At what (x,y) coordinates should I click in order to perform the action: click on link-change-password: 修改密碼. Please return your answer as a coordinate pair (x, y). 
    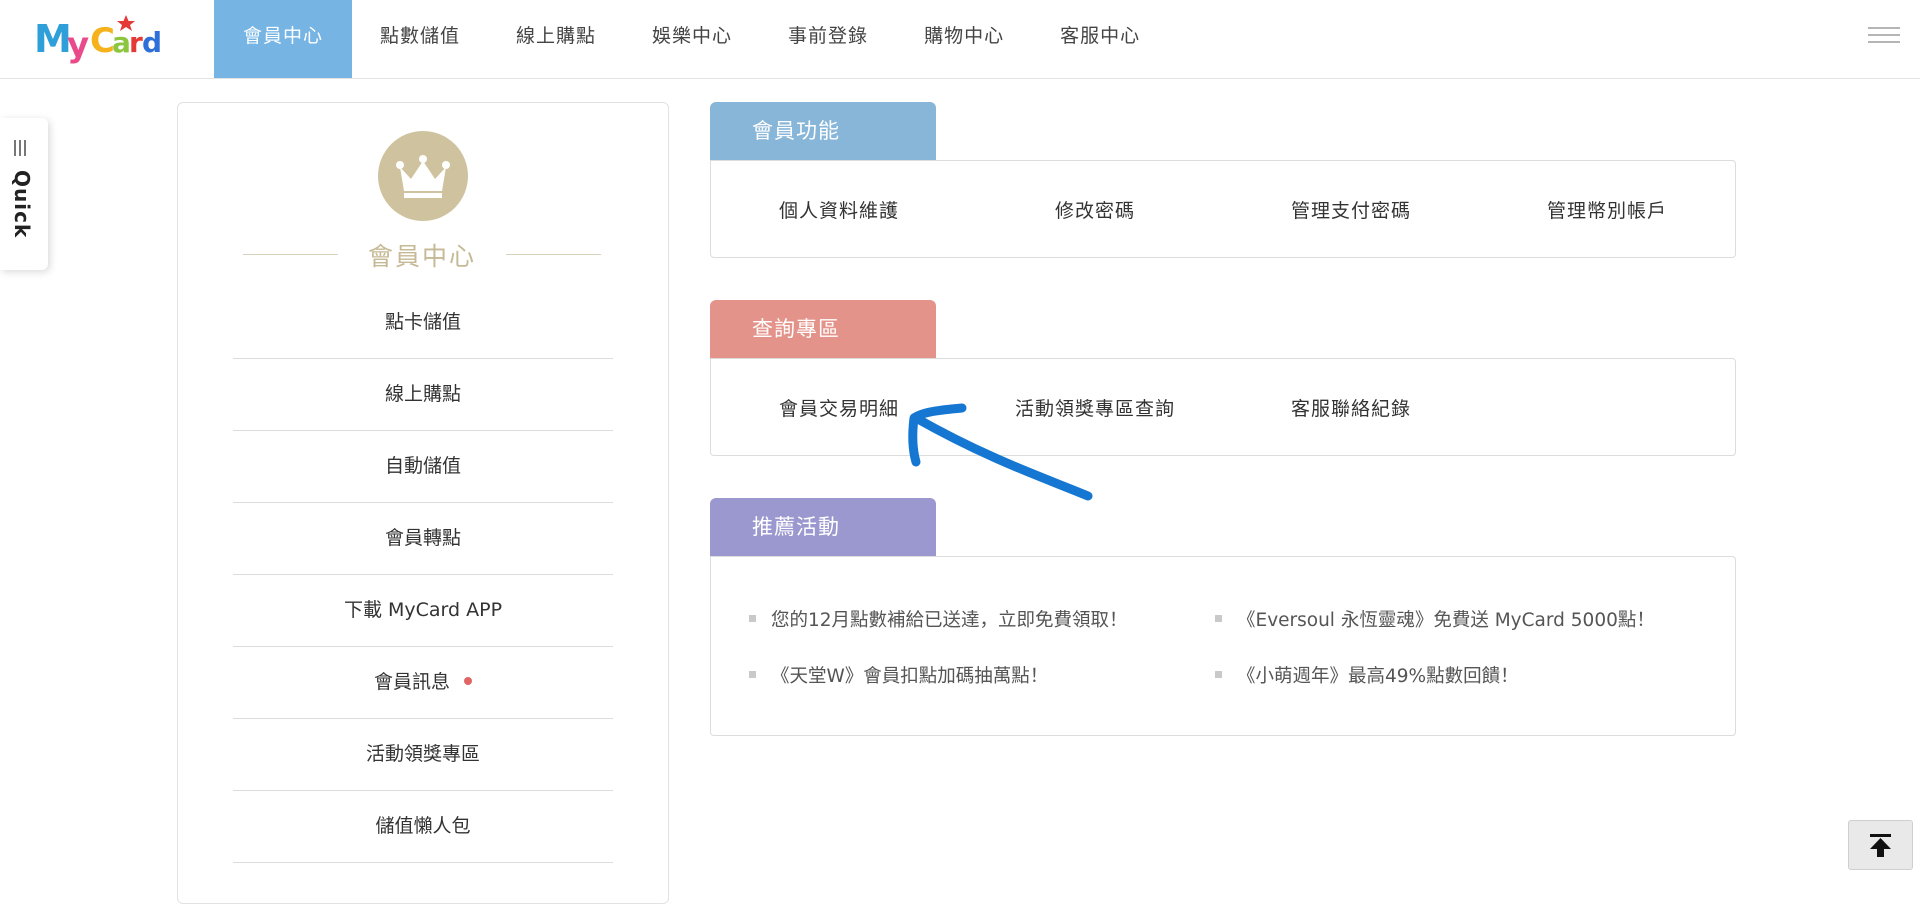
    Looking at the image, I should click on (1095, 209).